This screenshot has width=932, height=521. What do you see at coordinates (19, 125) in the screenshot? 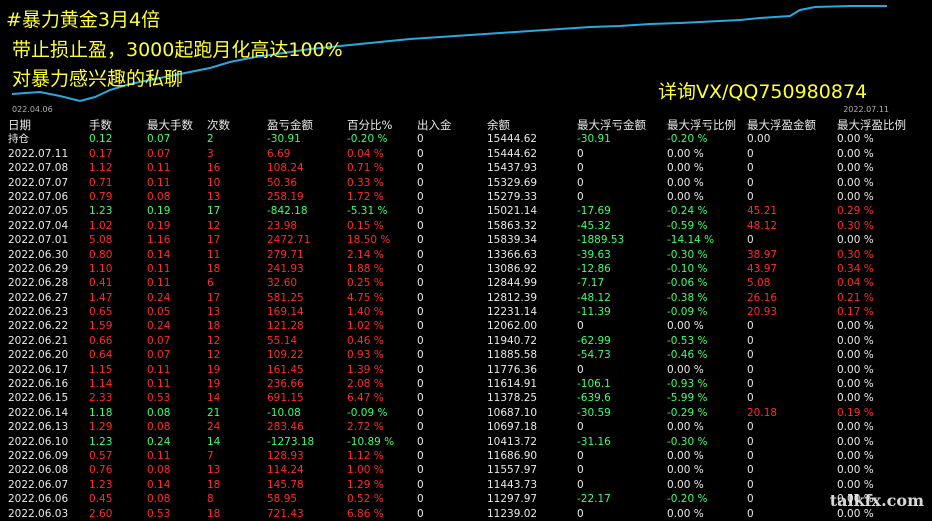
I see `header-date: 日期` at bounding box center [19, 125].